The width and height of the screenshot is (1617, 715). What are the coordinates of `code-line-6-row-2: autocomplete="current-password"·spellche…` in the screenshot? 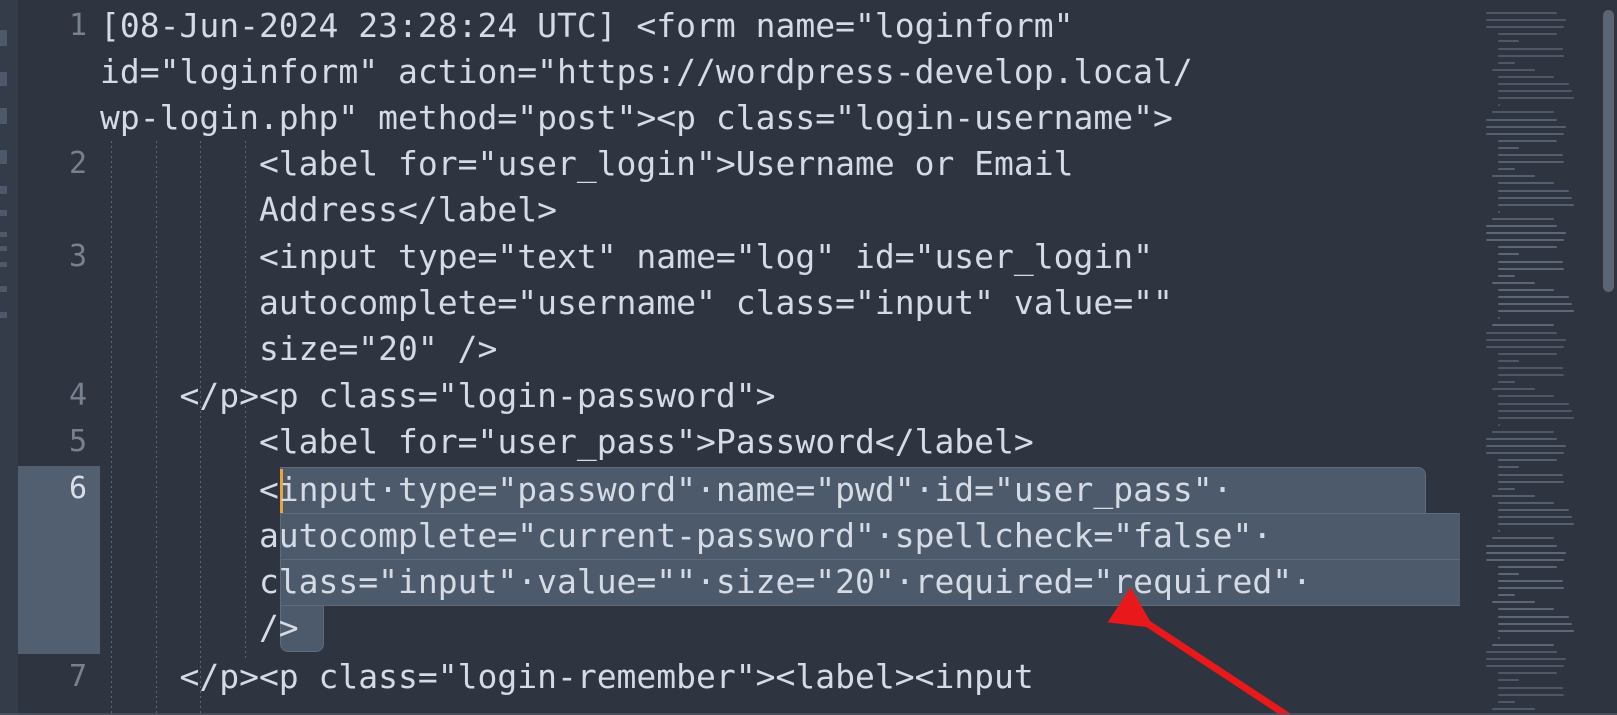 It's located at (686, 535).